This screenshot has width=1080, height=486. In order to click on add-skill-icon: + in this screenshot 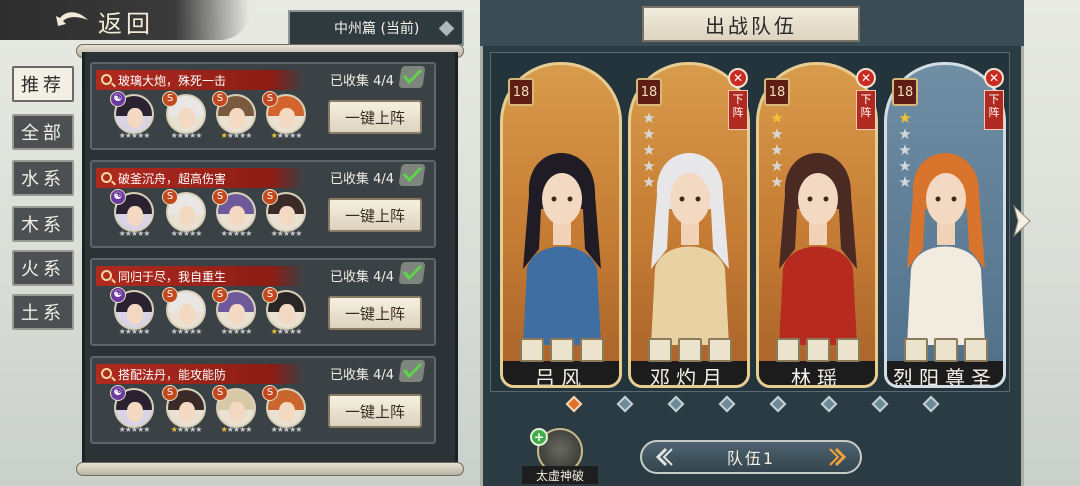, I will do `click(539, 437)`.